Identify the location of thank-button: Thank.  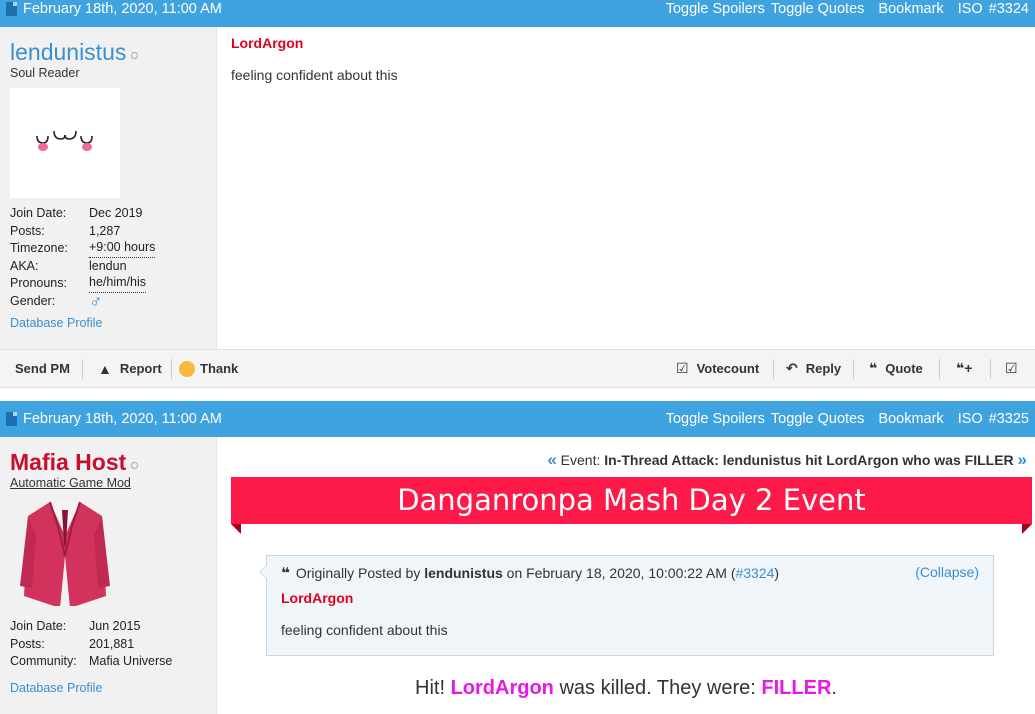
(209, 368).